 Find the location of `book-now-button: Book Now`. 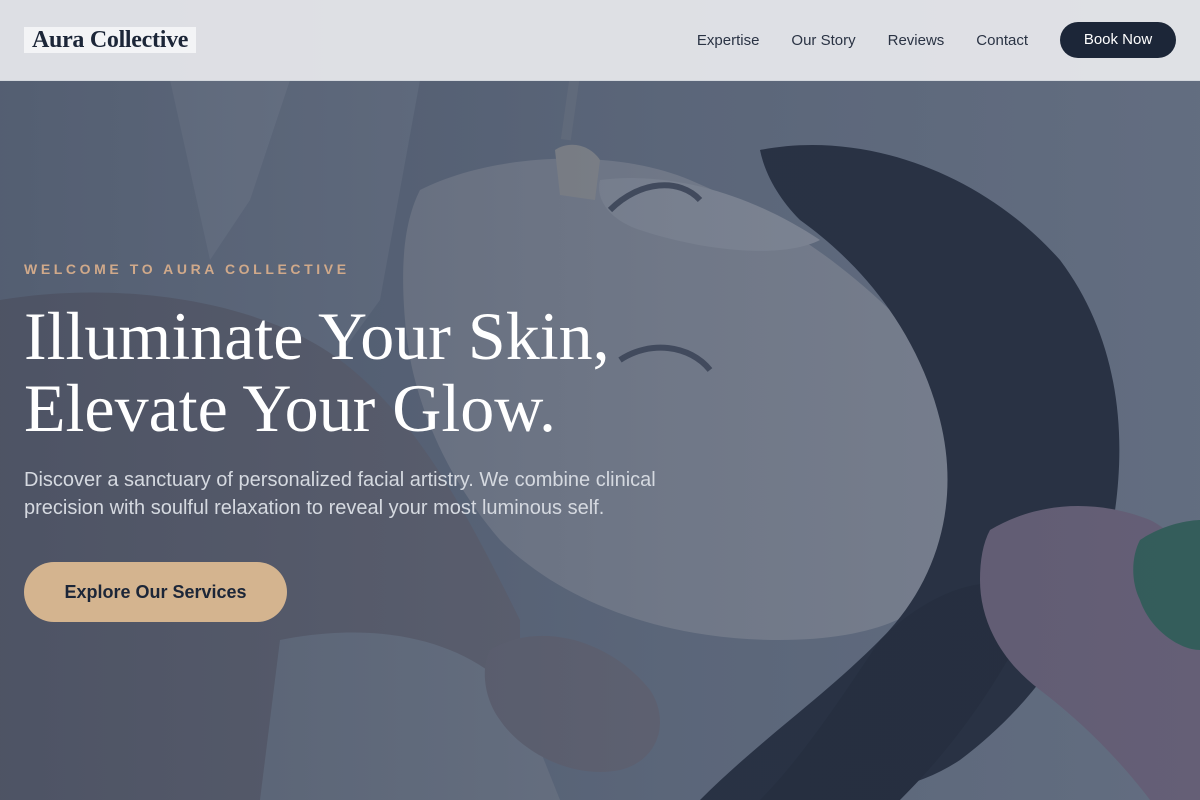

book-now-button: Book Now is located at coordinates (1118, 40).